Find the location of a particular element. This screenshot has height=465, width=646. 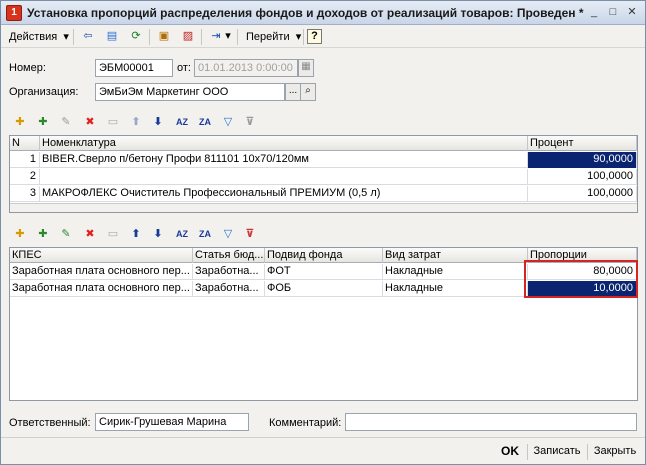

back-icon: ⇦ is located at coordinates (88, 37).